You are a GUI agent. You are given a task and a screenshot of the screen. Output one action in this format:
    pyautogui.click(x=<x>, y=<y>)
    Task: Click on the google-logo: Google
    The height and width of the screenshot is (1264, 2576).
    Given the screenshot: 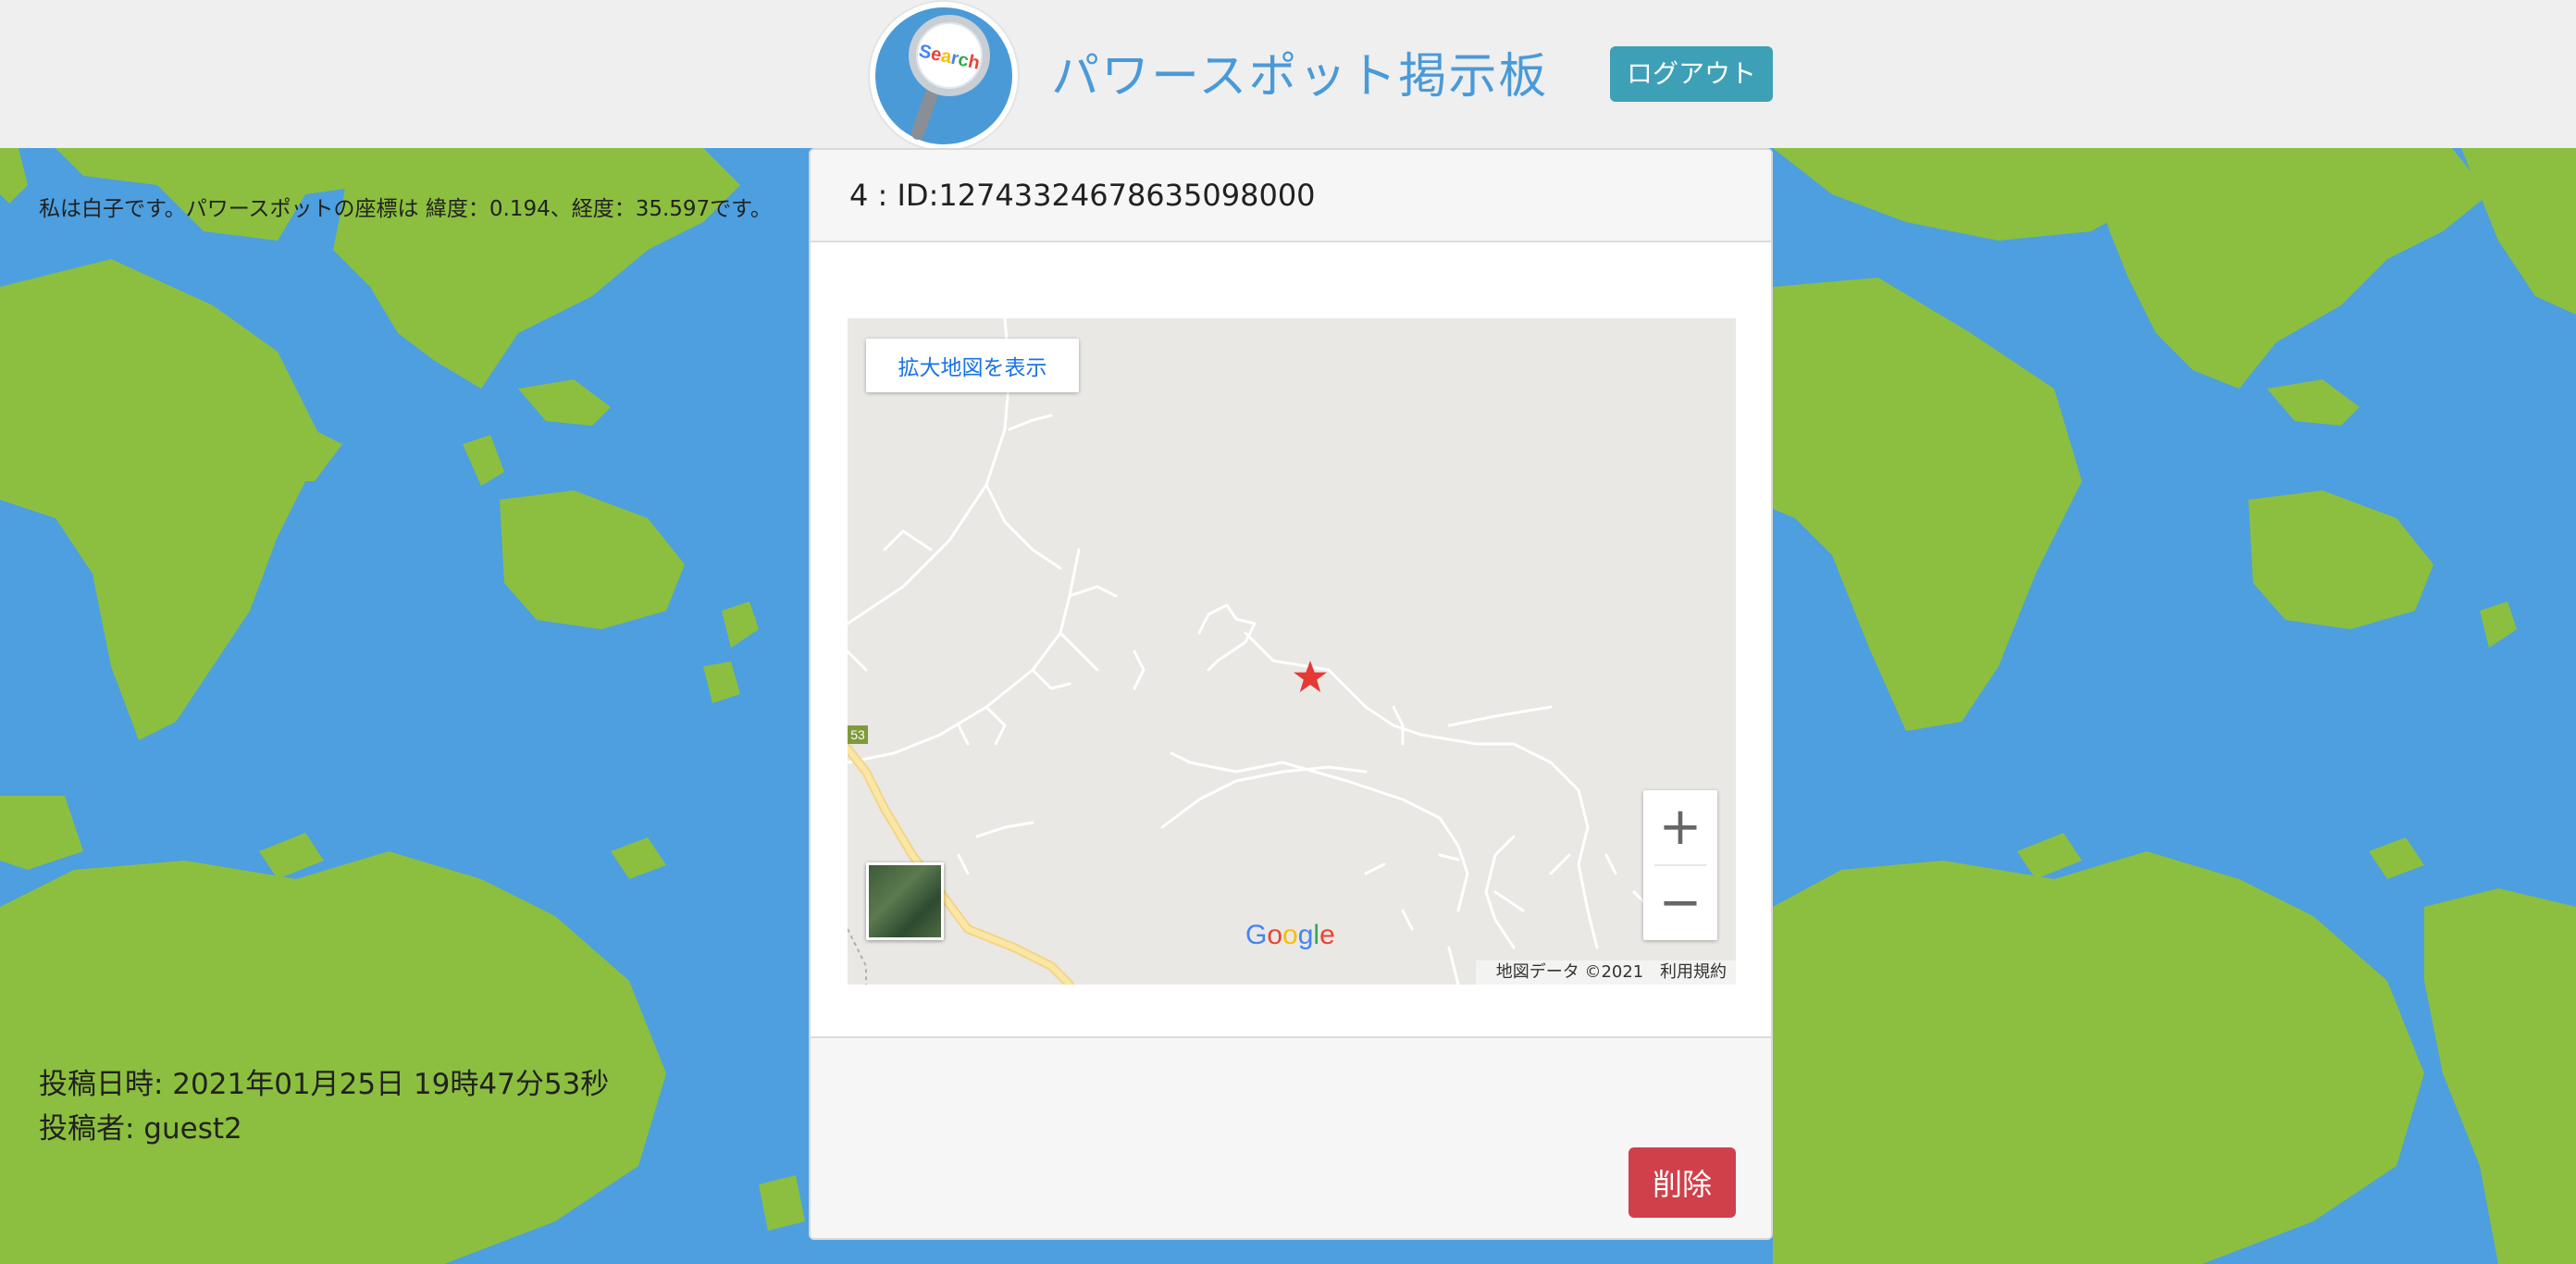 What is the action you would take?
    pyautogui.click(x=1290, y=935)
    